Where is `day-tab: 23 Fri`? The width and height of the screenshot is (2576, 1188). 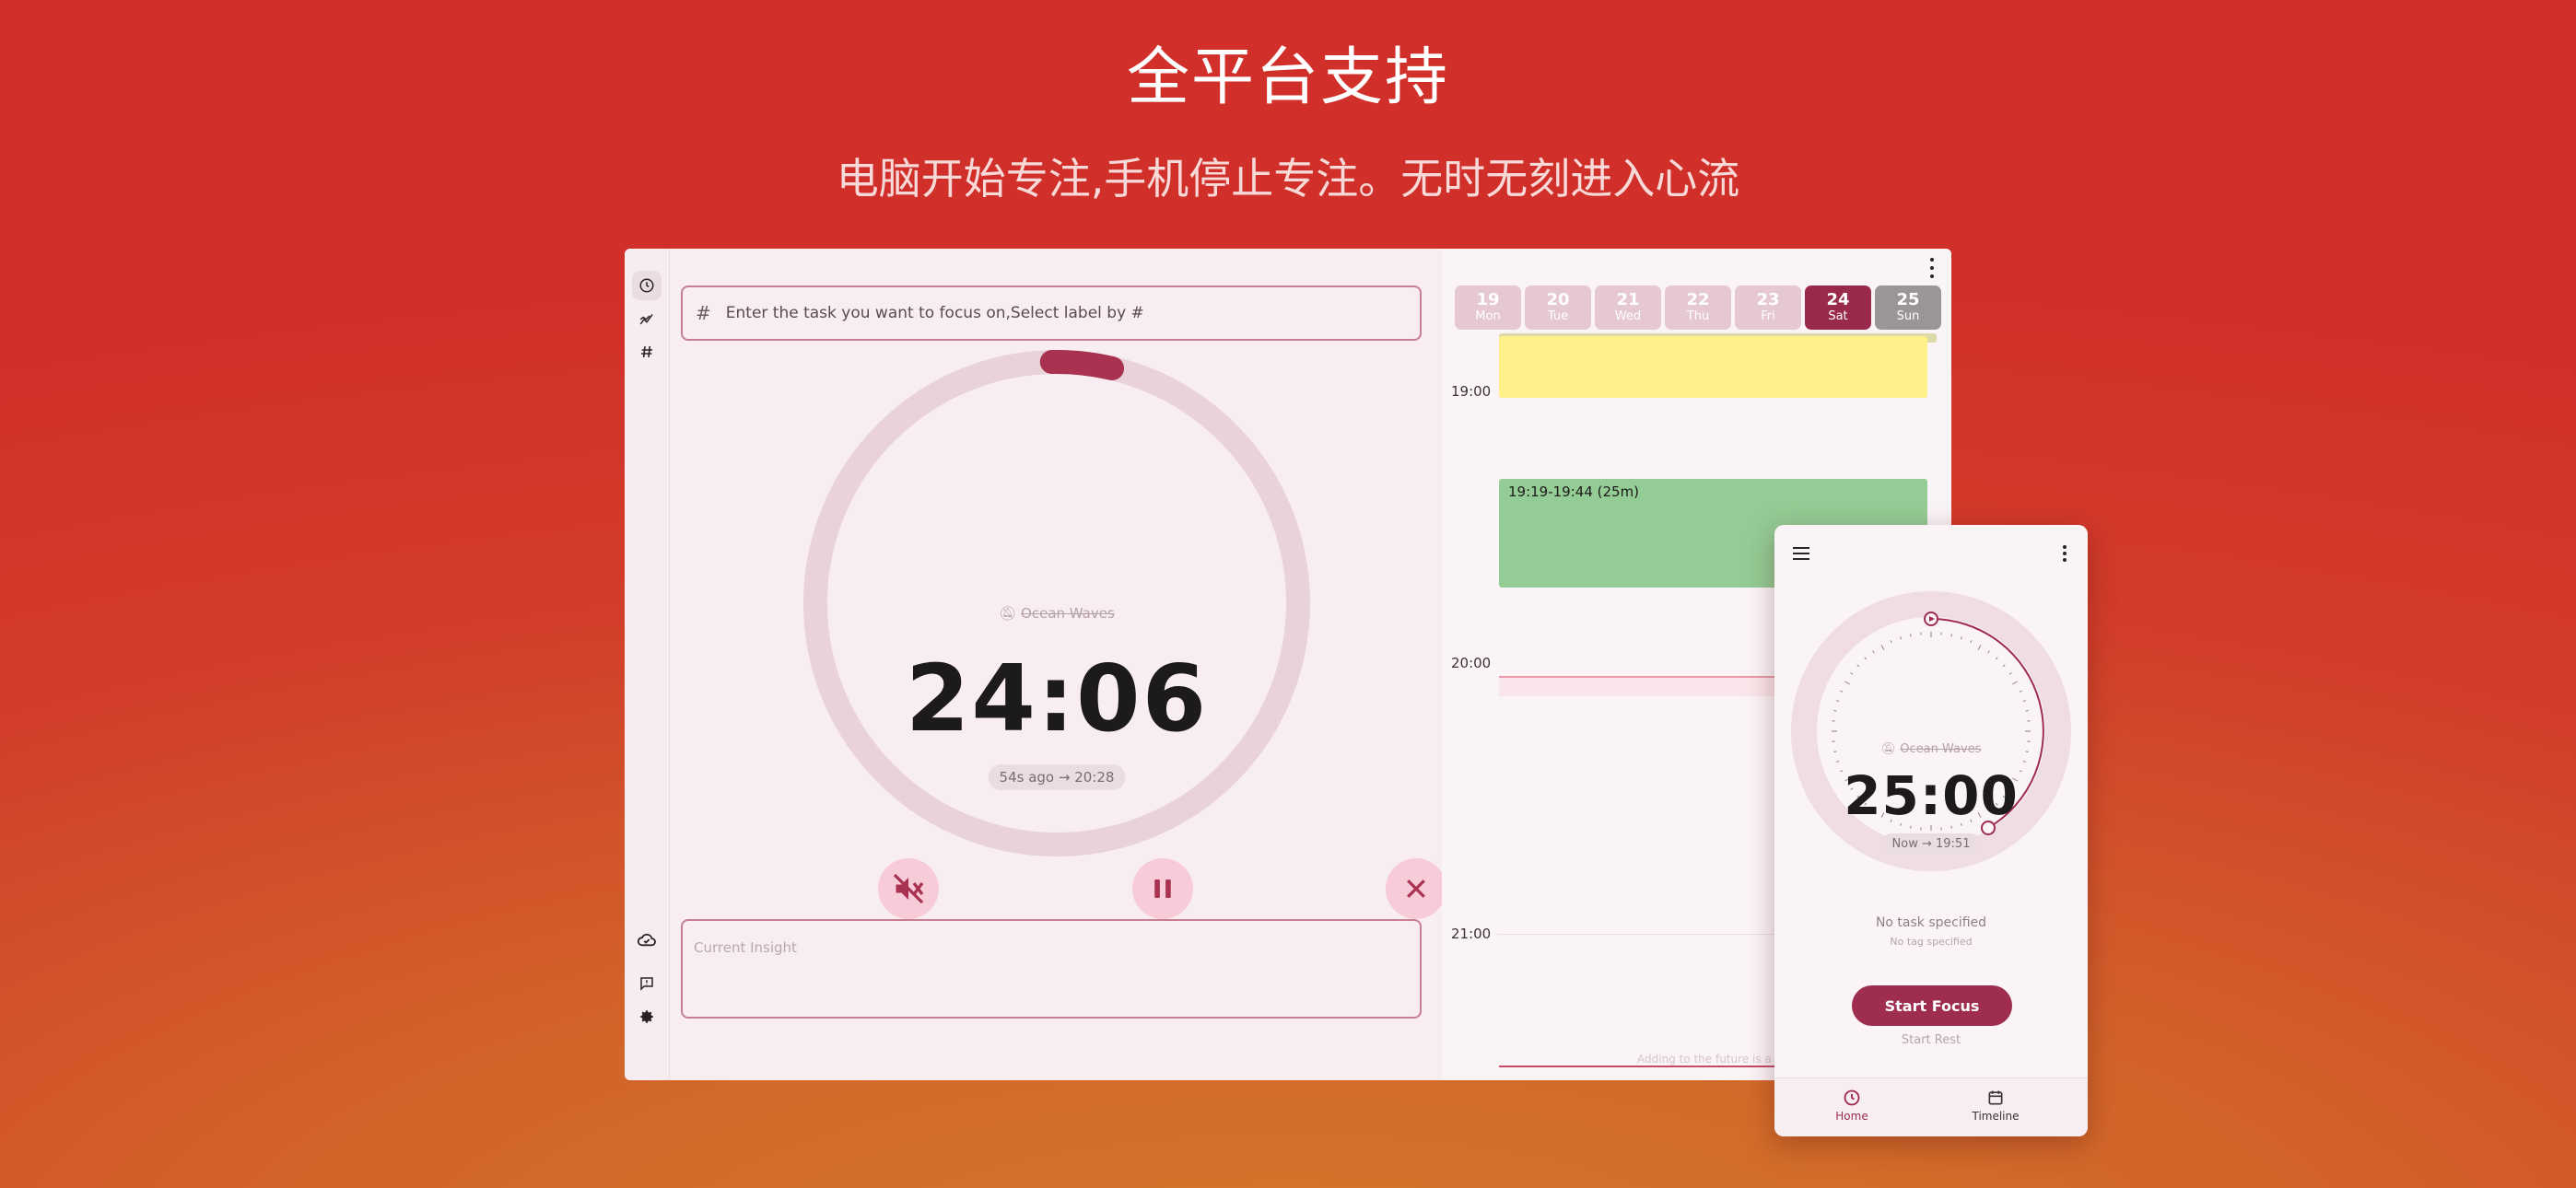
day-tab: 23 Fri is located at coordinates (1768, 307).